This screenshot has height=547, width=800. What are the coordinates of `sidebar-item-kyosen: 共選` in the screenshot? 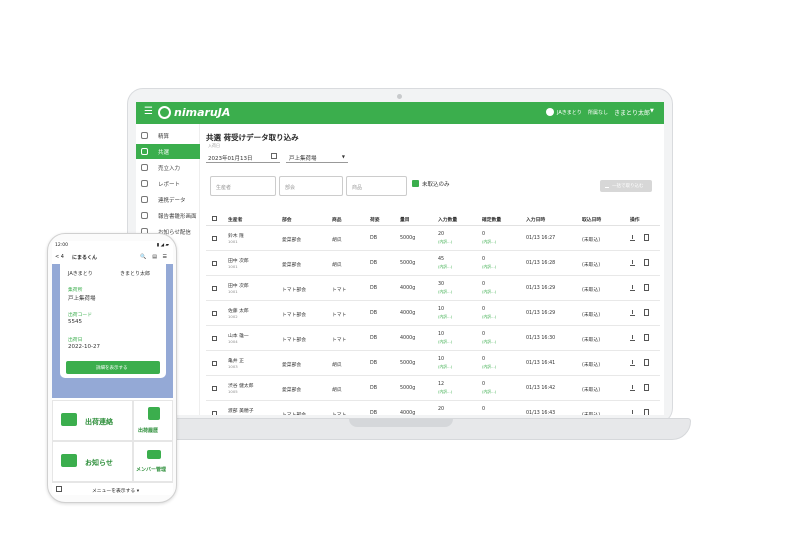 It's located at (168, 151).